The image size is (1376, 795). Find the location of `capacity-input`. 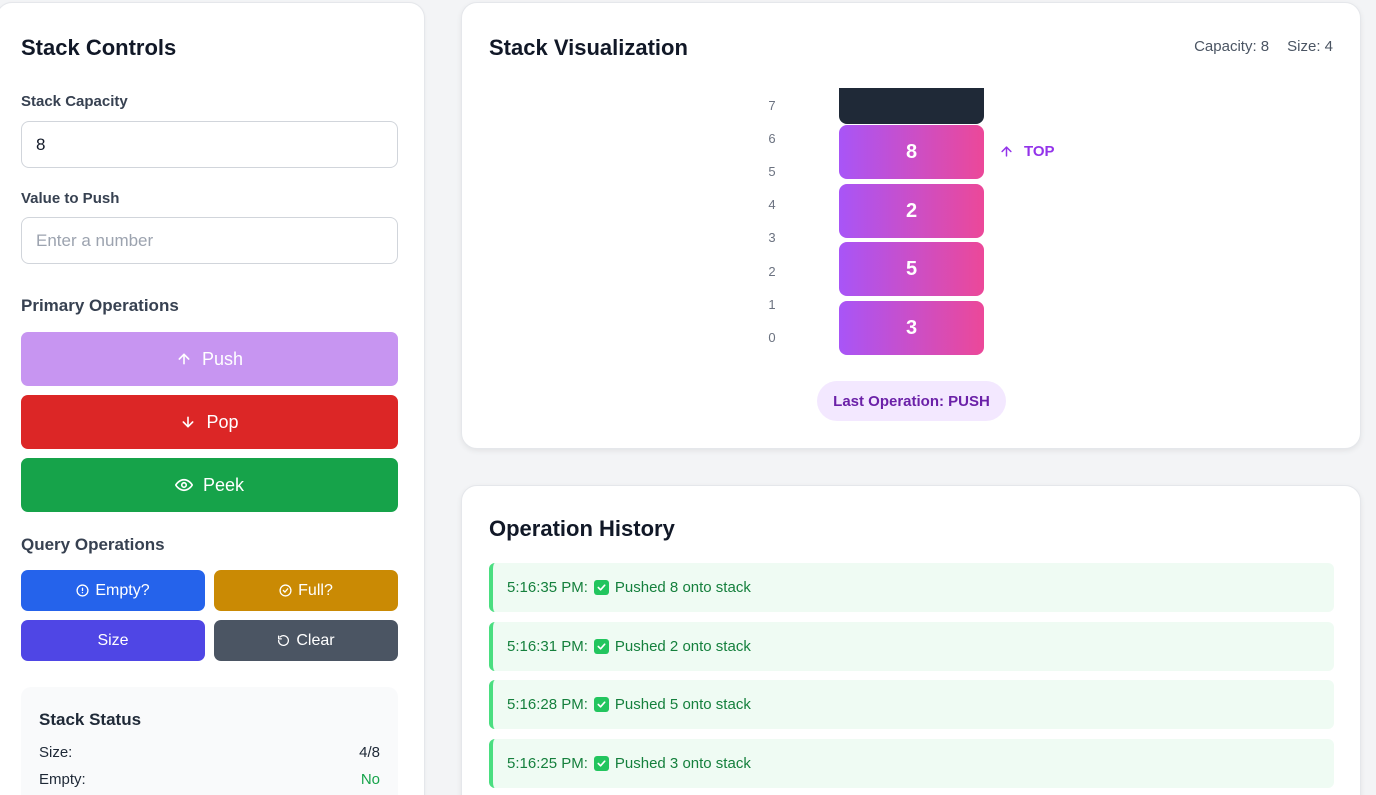

capacity-input is located at coordinates (209, 144).